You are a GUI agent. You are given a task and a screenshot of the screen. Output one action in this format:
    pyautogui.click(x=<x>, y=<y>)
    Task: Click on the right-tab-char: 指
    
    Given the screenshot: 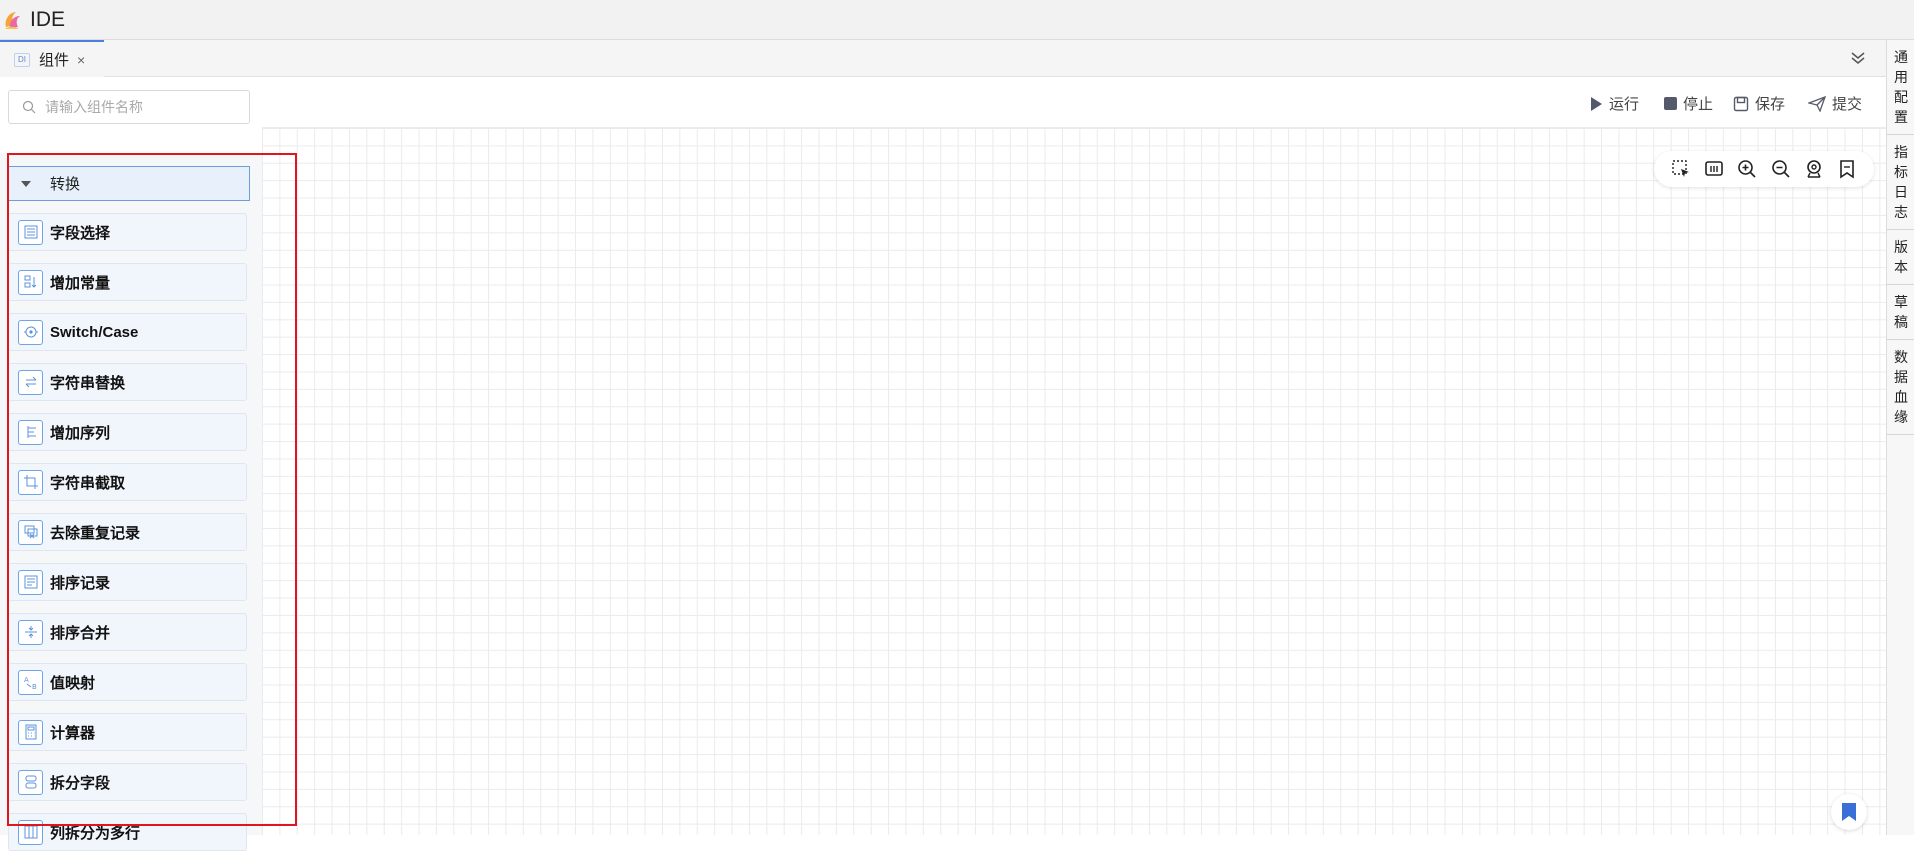 What is the action you would take?
    pyautogui.click(x=1901, y=152)
    